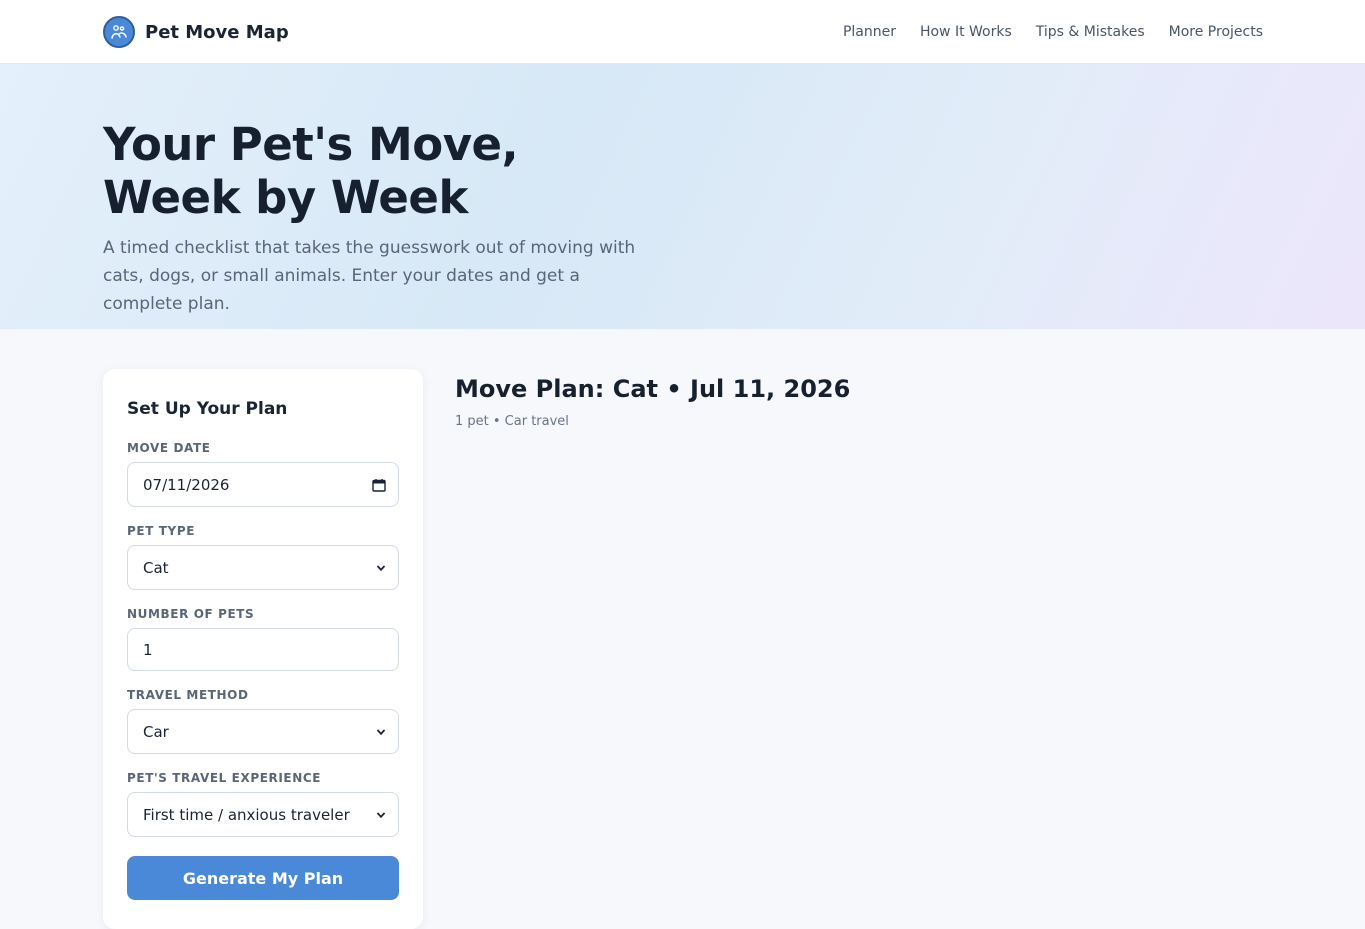 Image resolution: width=1365 pixels, height=929 pixels. Describe the element at coordinates (191, 614) in the screenshot. I see `num-pets-label: Number of Pets` at that location.